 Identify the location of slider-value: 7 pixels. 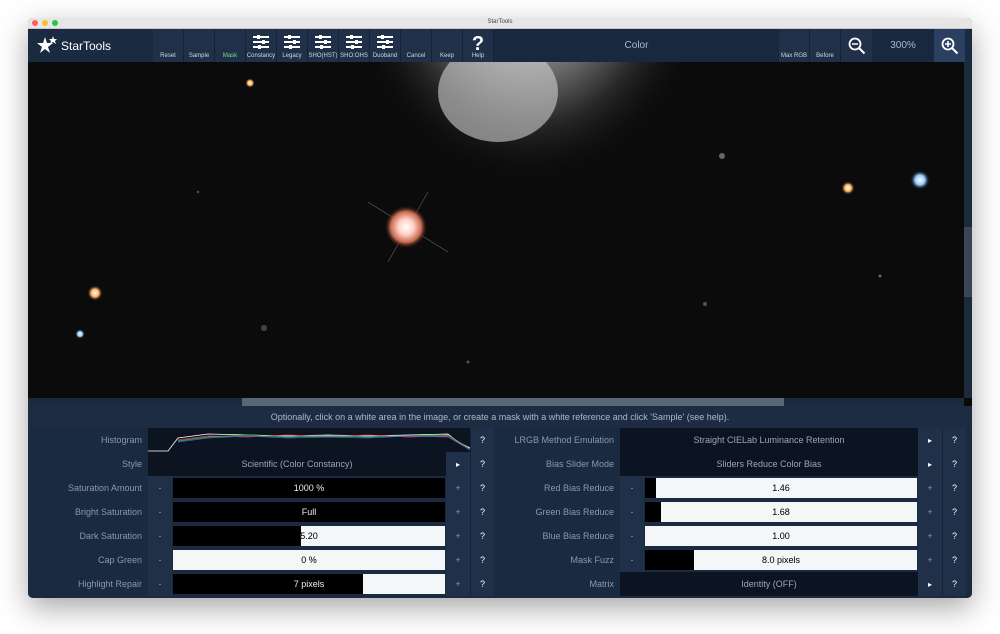
(309, 584).